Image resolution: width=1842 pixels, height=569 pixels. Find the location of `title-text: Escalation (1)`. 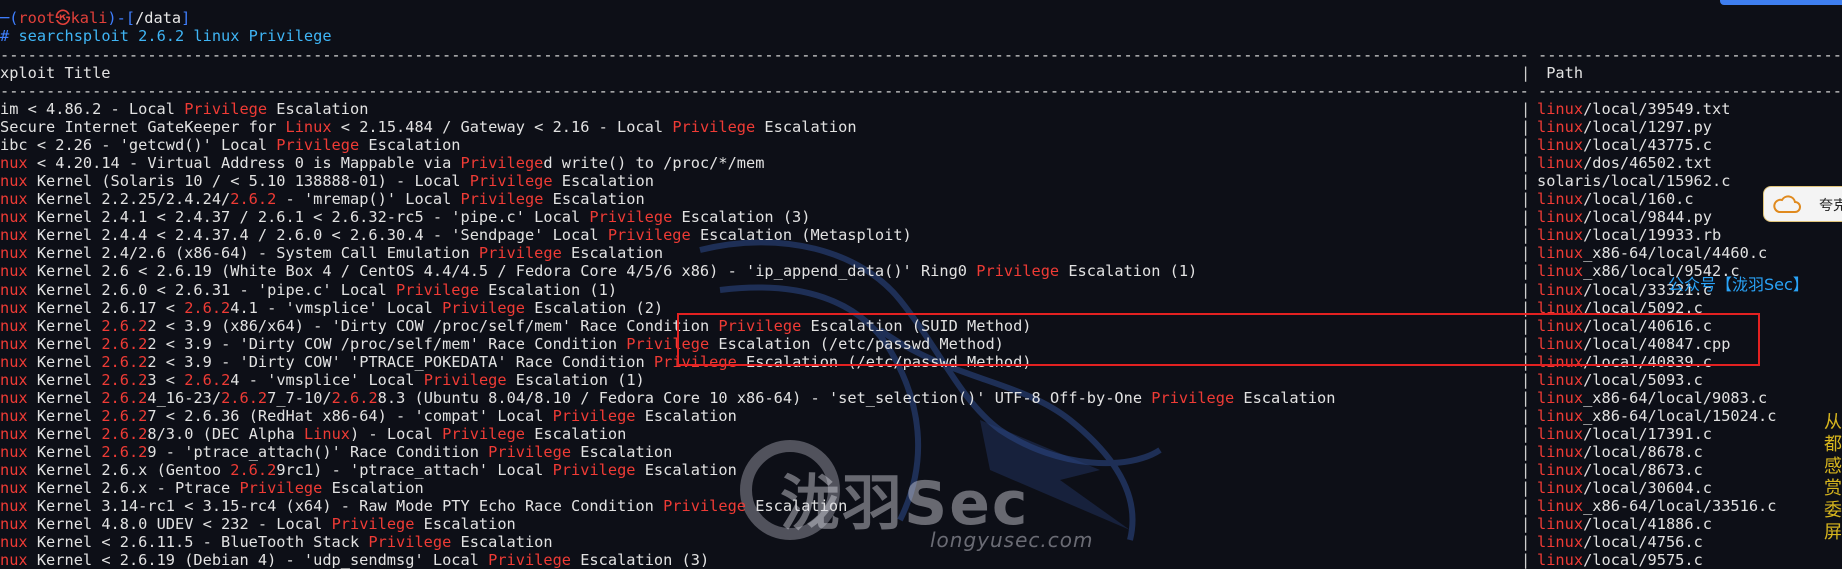

title-text: Escalation (1) is located at coordinates (548, 289).